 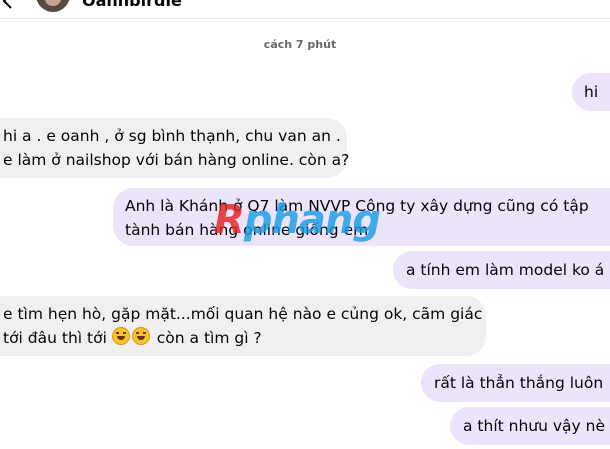 What do you see at coordinates (209, 338) in the screenshot?
I see `message-text: còn a tìm gì ?` at bounding box center [209, 338].